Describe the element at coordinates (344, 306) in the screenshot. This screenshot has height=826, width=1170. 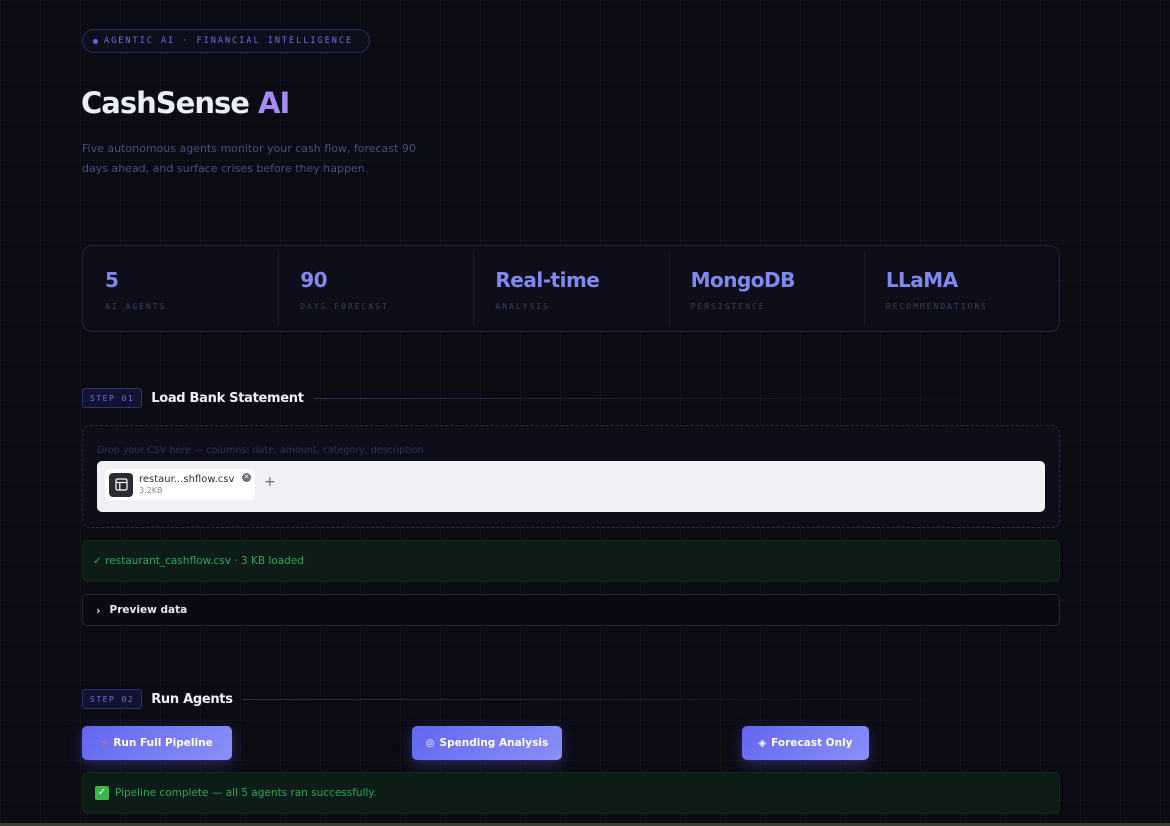
I see `stat-label: DAYS FORECAST` at that location.